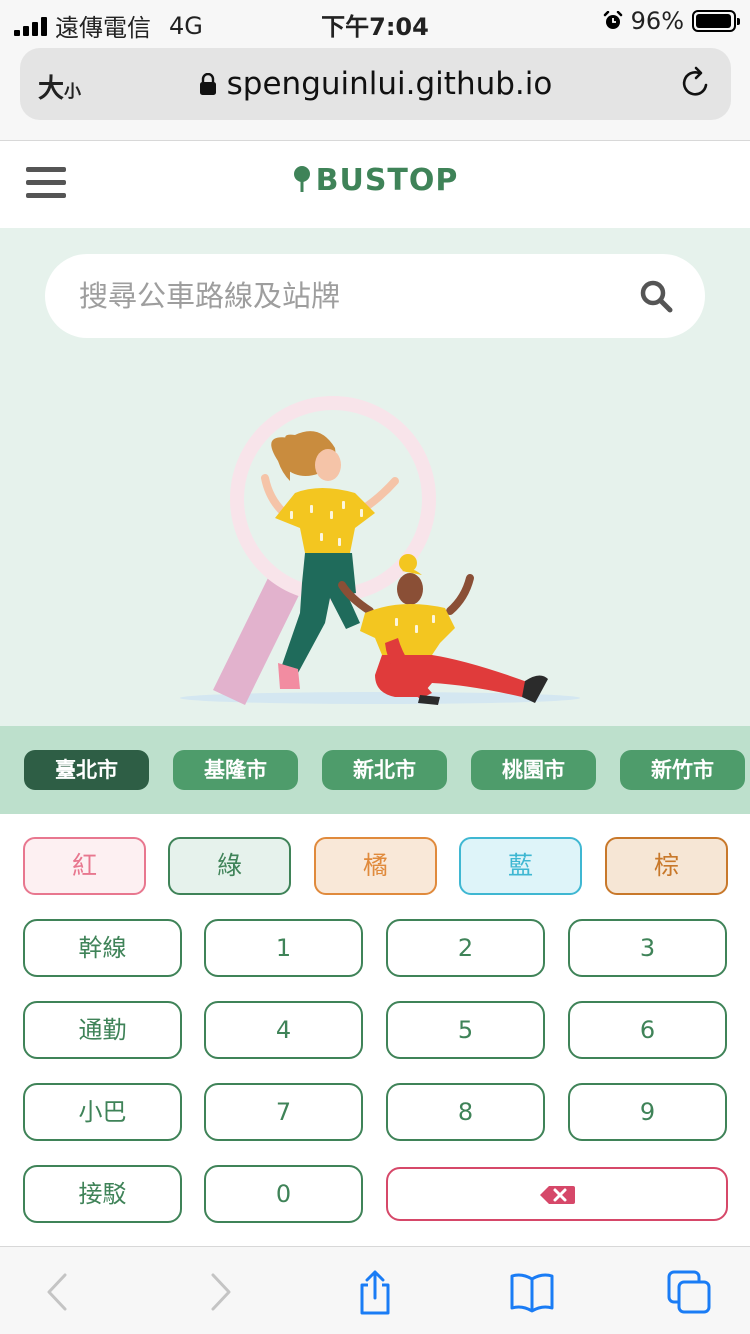 The height and width of the screenshot is (1334, 750). I want to click on alarm-icon, so click(612, 20).